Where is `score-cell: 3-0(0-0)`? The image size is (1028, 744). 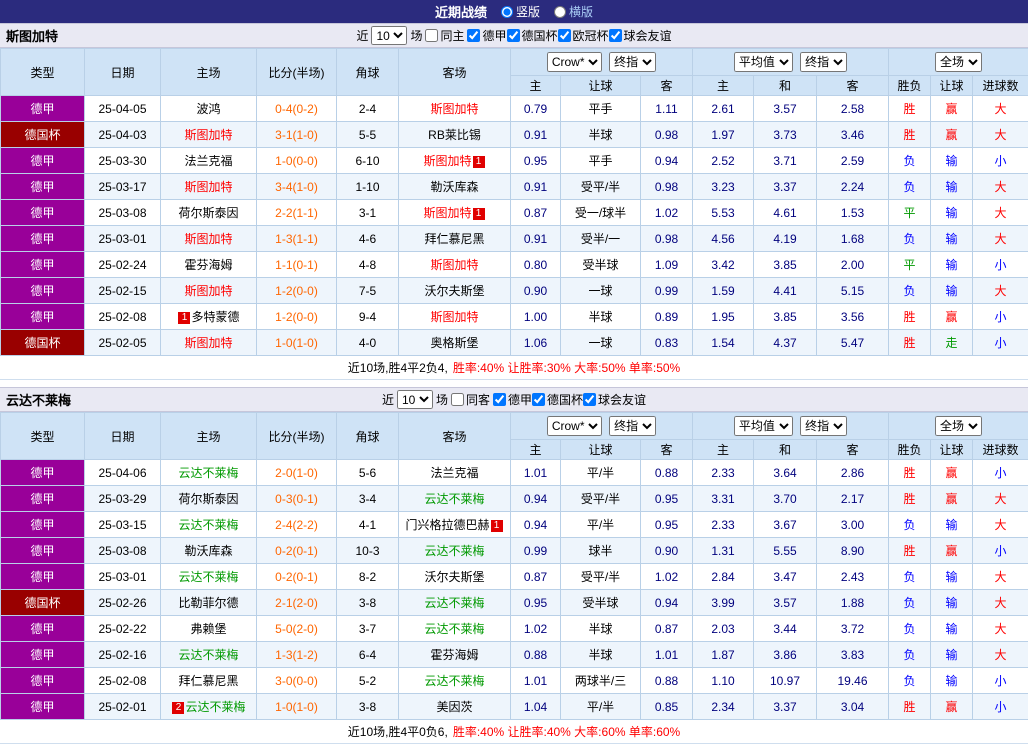
score-cell: 3-0(0-0) is located at coordinates (297, 681).